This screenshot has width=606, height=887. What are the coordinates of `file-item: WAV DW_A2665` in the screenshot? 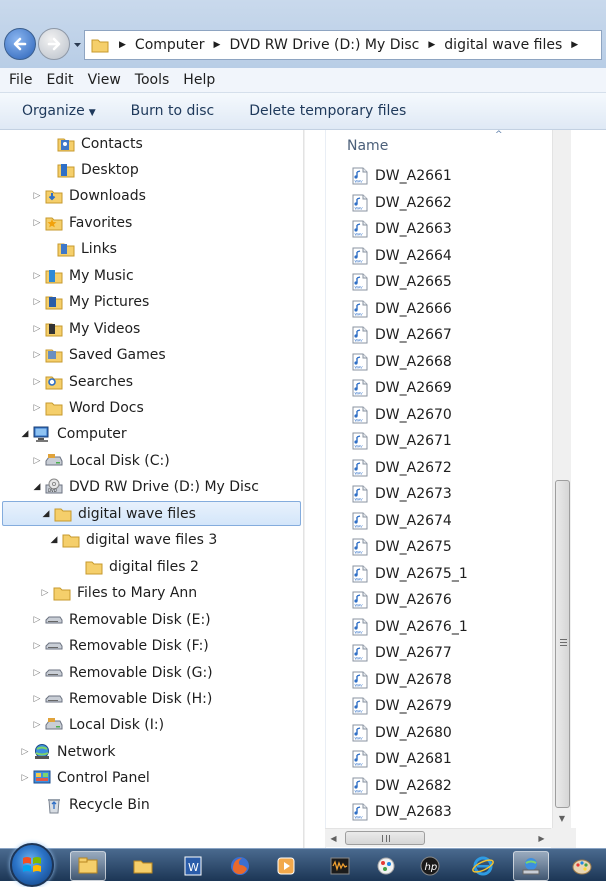 It's located at (402, 282).